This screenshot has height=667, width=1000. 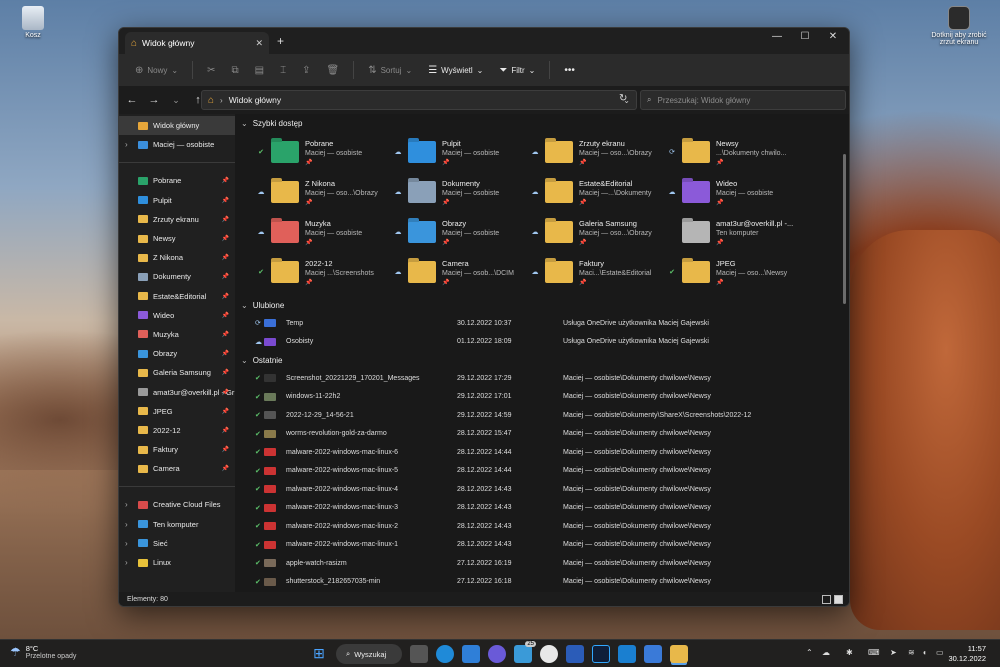 What do you see at coordinates (177, 257) in the screenshot?
I see `sidebar-item: Z Nikona 📌` at bounding box center [177, 257].